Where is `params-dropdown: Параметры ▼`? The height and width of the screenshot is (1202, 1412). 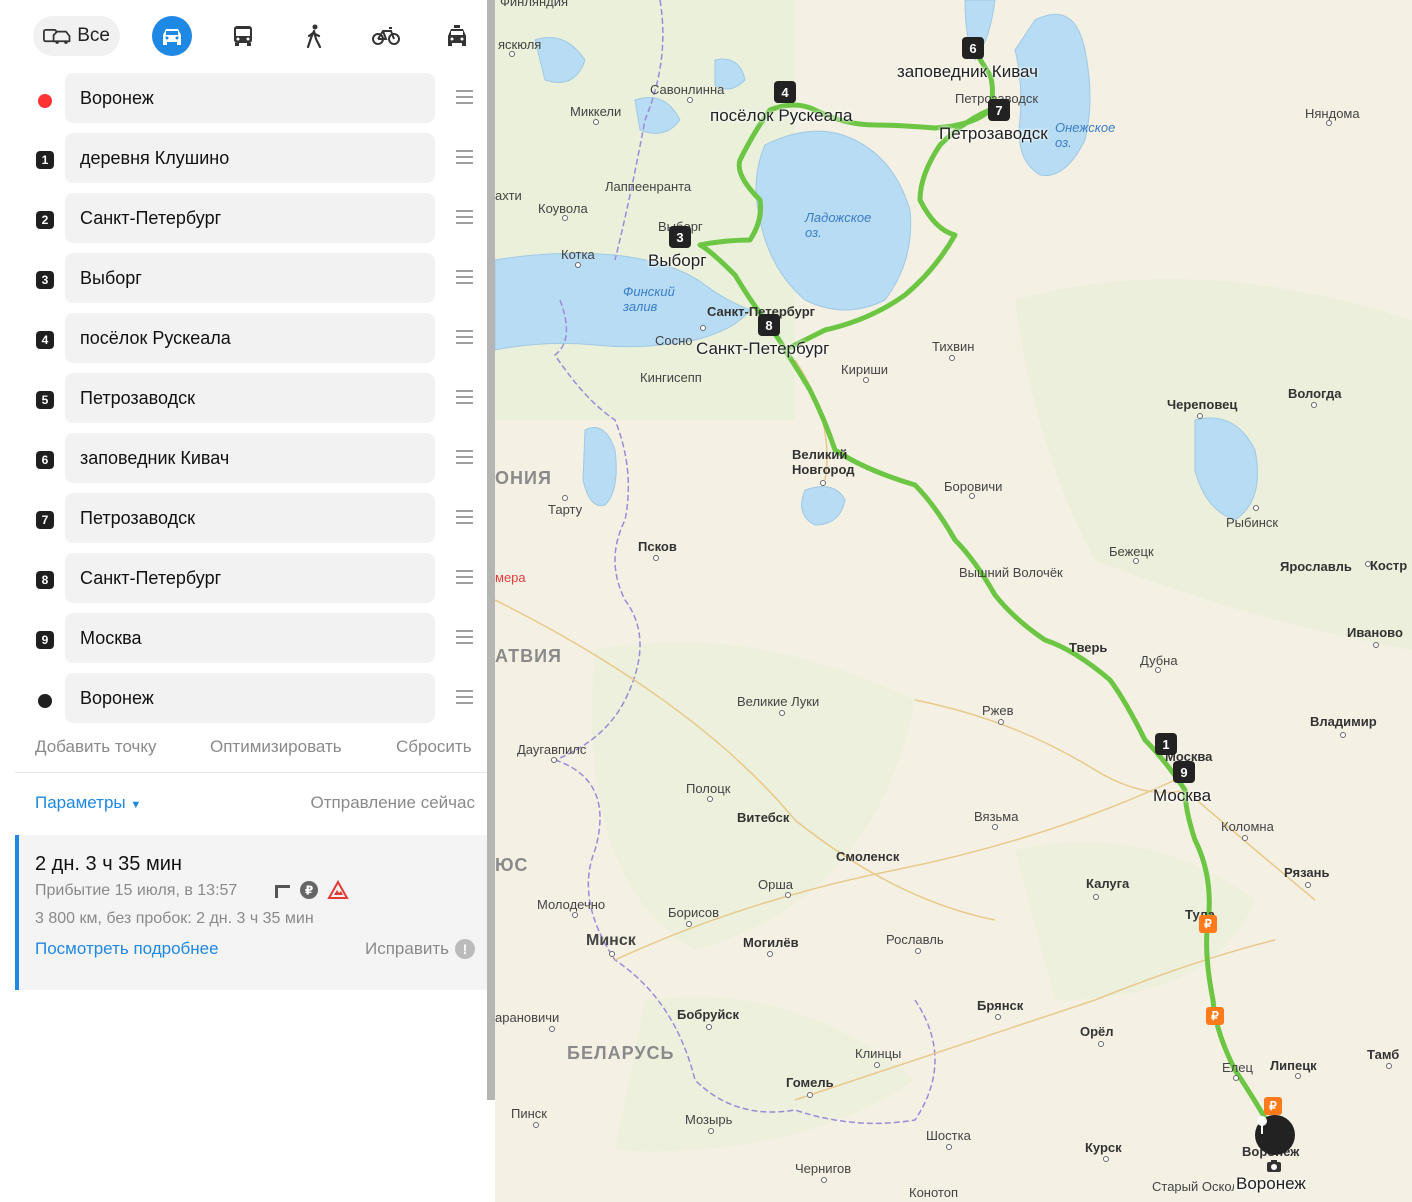 params-dropdown: Параметры ▼ is located at coordinates (88, 803).